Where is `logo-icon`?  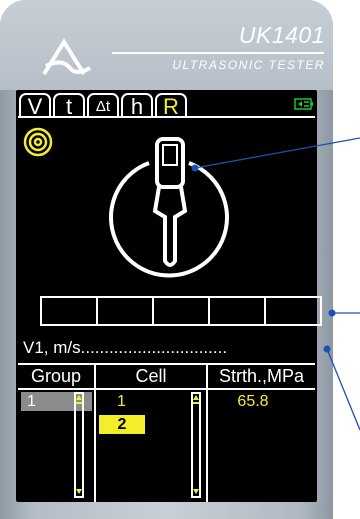
logo-icon is located at coordinates (66, 57).